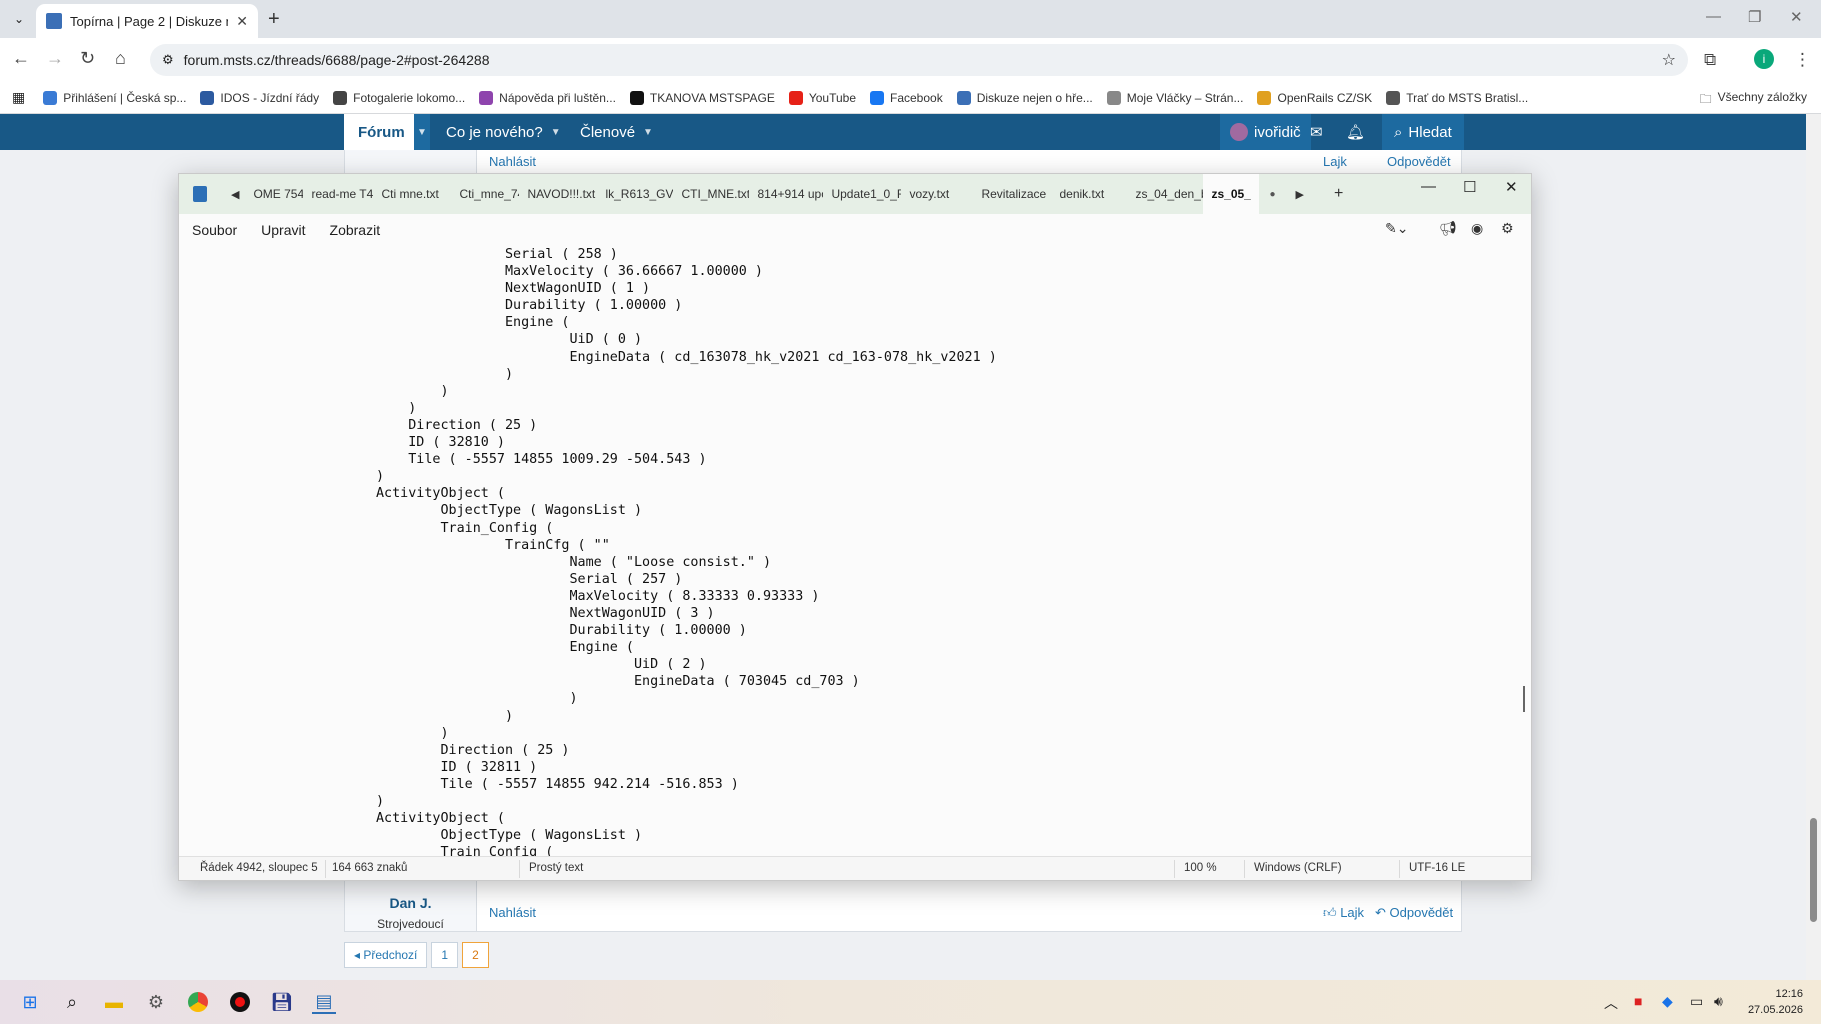  Describe the element at coordinates (1511, 187) in the screenshot. I see `close-icon: ✕` at that location.